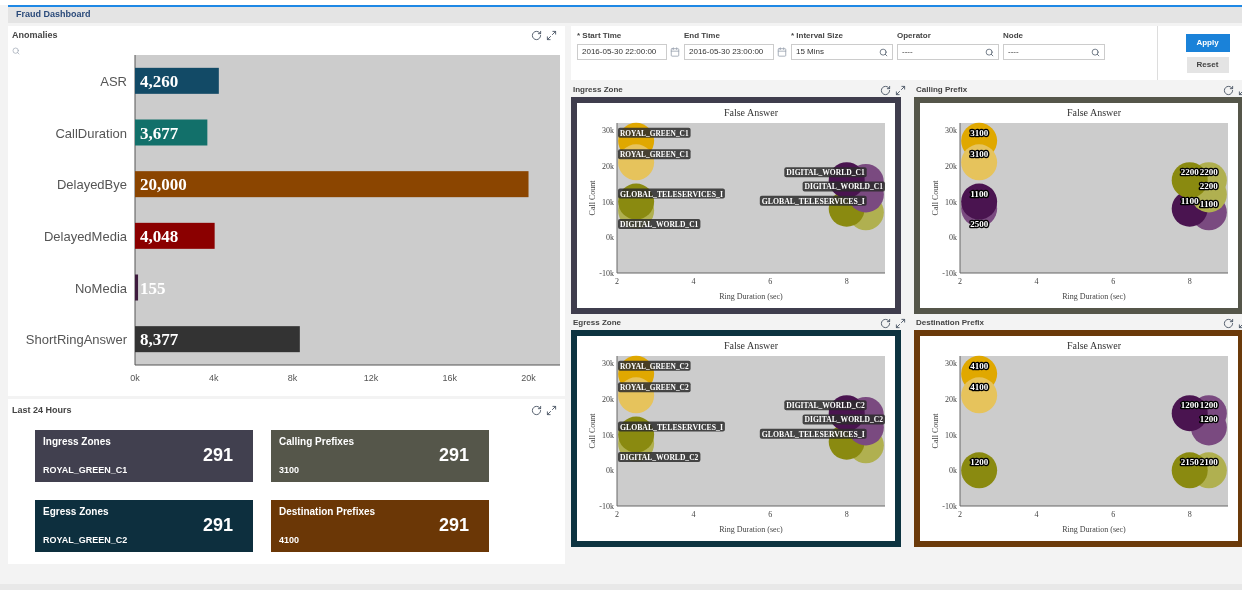  Describe the element at coordinates (213, 377) in the screenshot. I see `axis-tick-label: 4k` at that location.